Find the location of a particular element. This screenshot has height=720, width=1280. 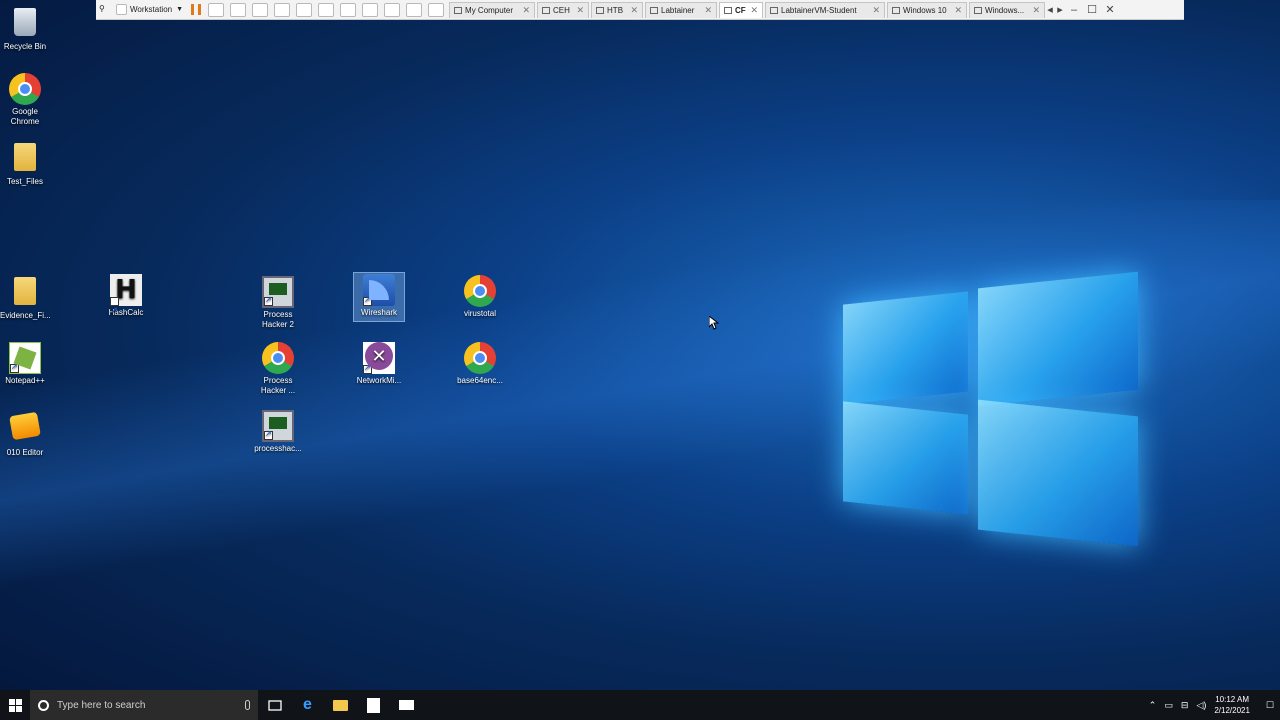

mail-button is located at coordinates (406, 705).